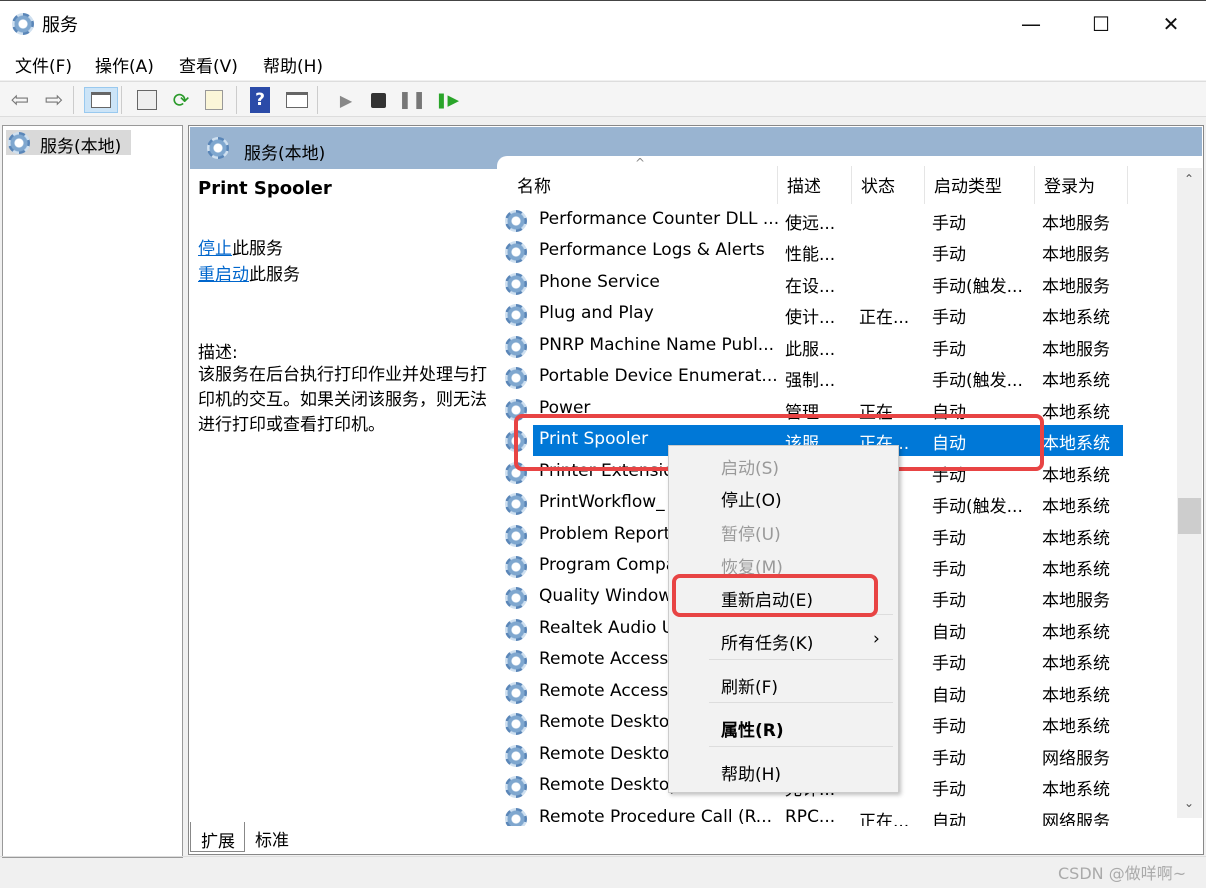 The width and height of the screenshot is (1206, 888). I want to click on stop-icon, so click(378, 100).